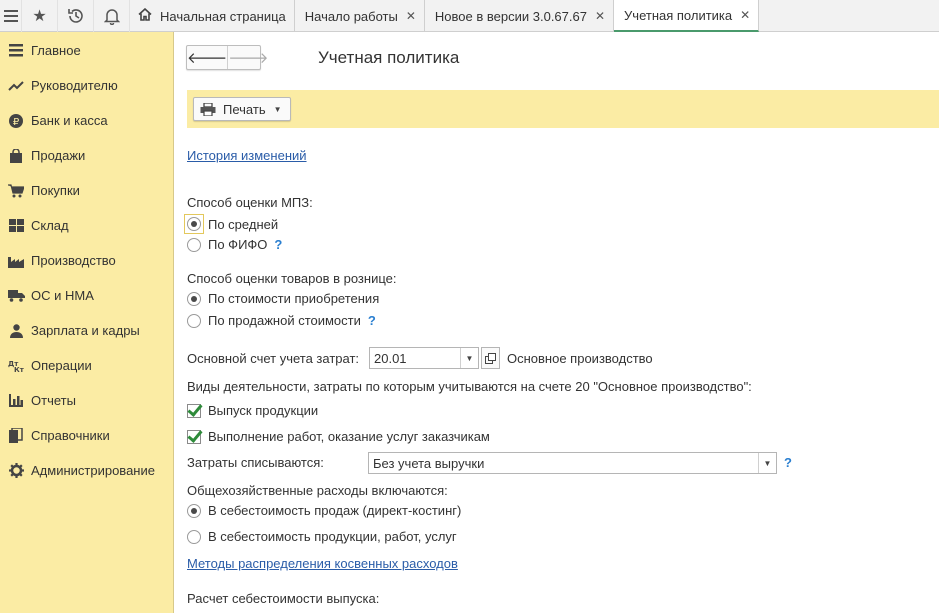 The image size is (939, 613). I want to click on sidebar-item-label: Продажи, so click(58, 155).